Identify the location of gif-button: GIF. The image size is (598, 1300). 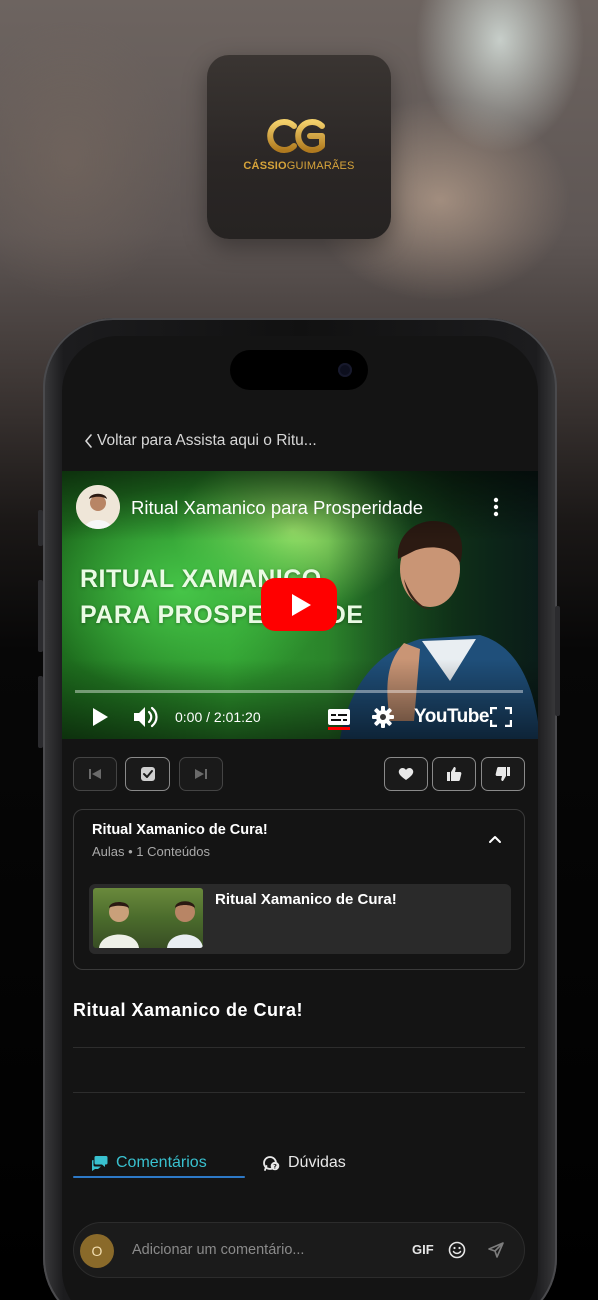
(423, 1249).